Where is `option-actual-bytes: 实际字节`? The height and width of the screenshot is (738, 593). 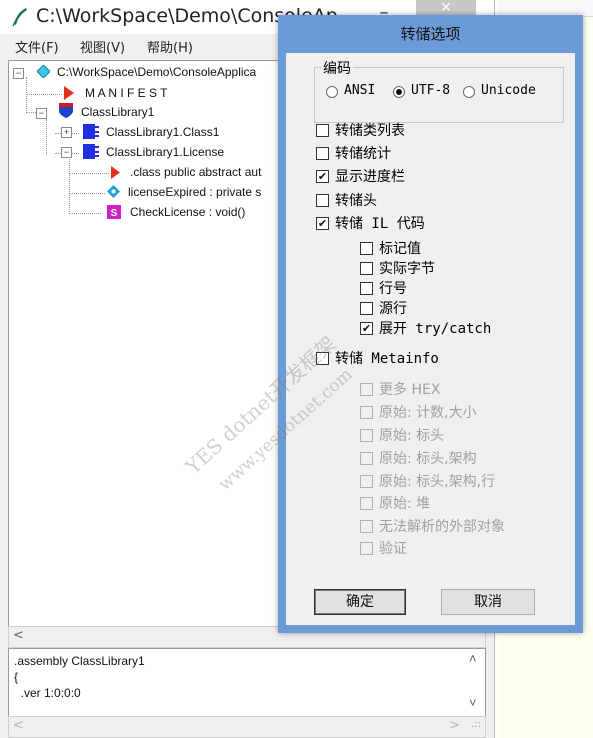 option-actual-bytes: 实际字节 is located at coordinates (407, 268).